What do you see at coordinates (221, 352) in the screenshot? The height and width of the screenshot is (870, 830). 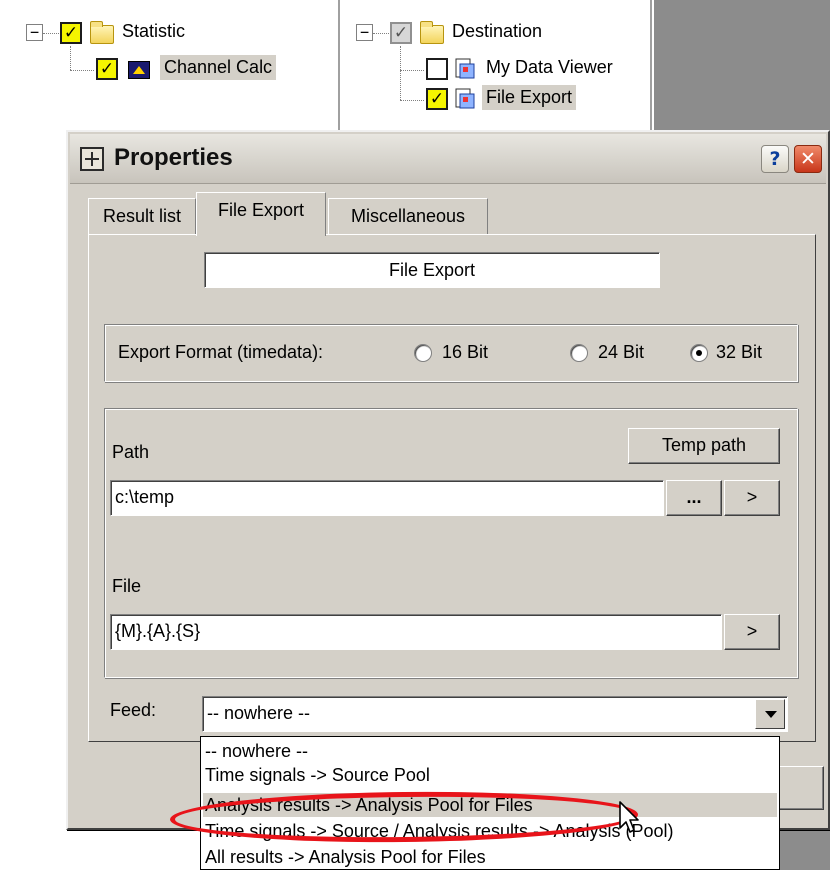 I see `export-format-label: Export Format (timedata):` at bounding box center [221, 352].